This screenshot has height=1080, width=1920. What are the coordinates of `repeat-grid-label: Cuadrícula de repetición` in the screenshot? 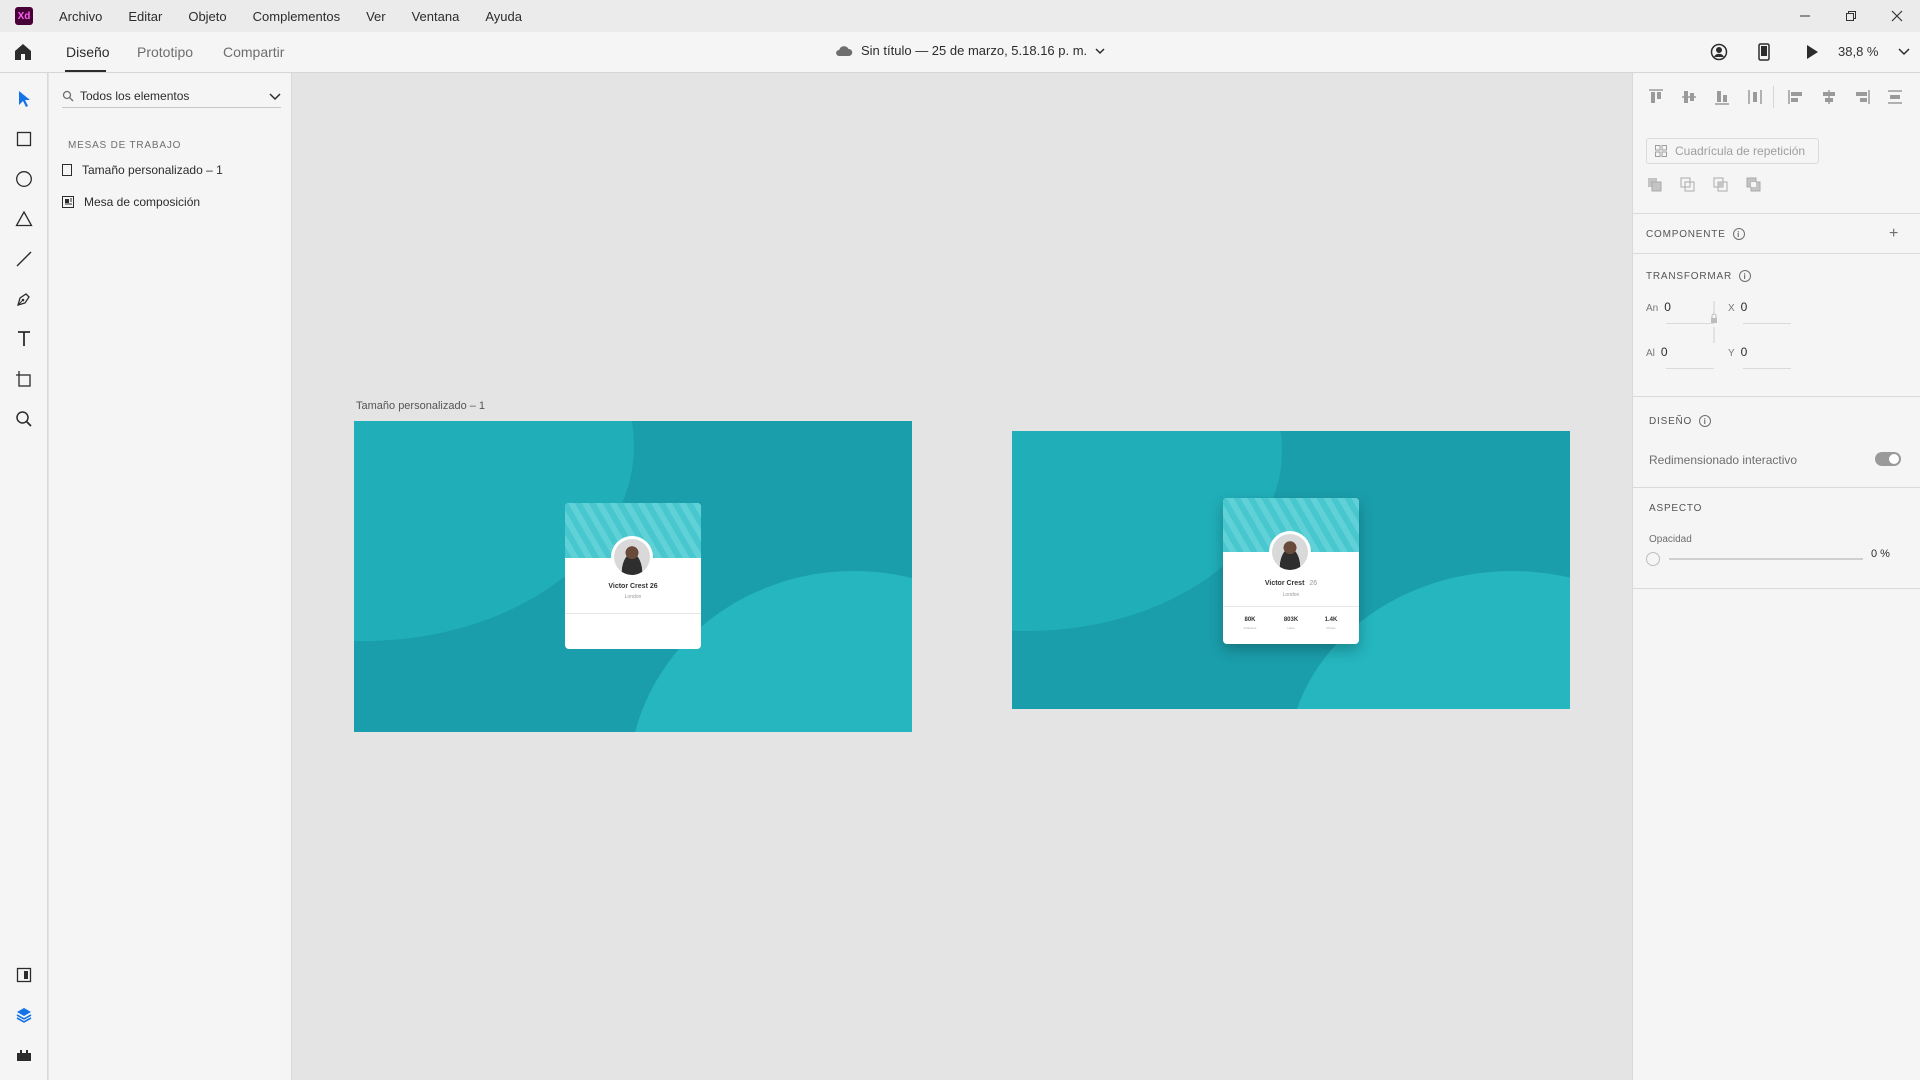 It's located at (1740, 151).